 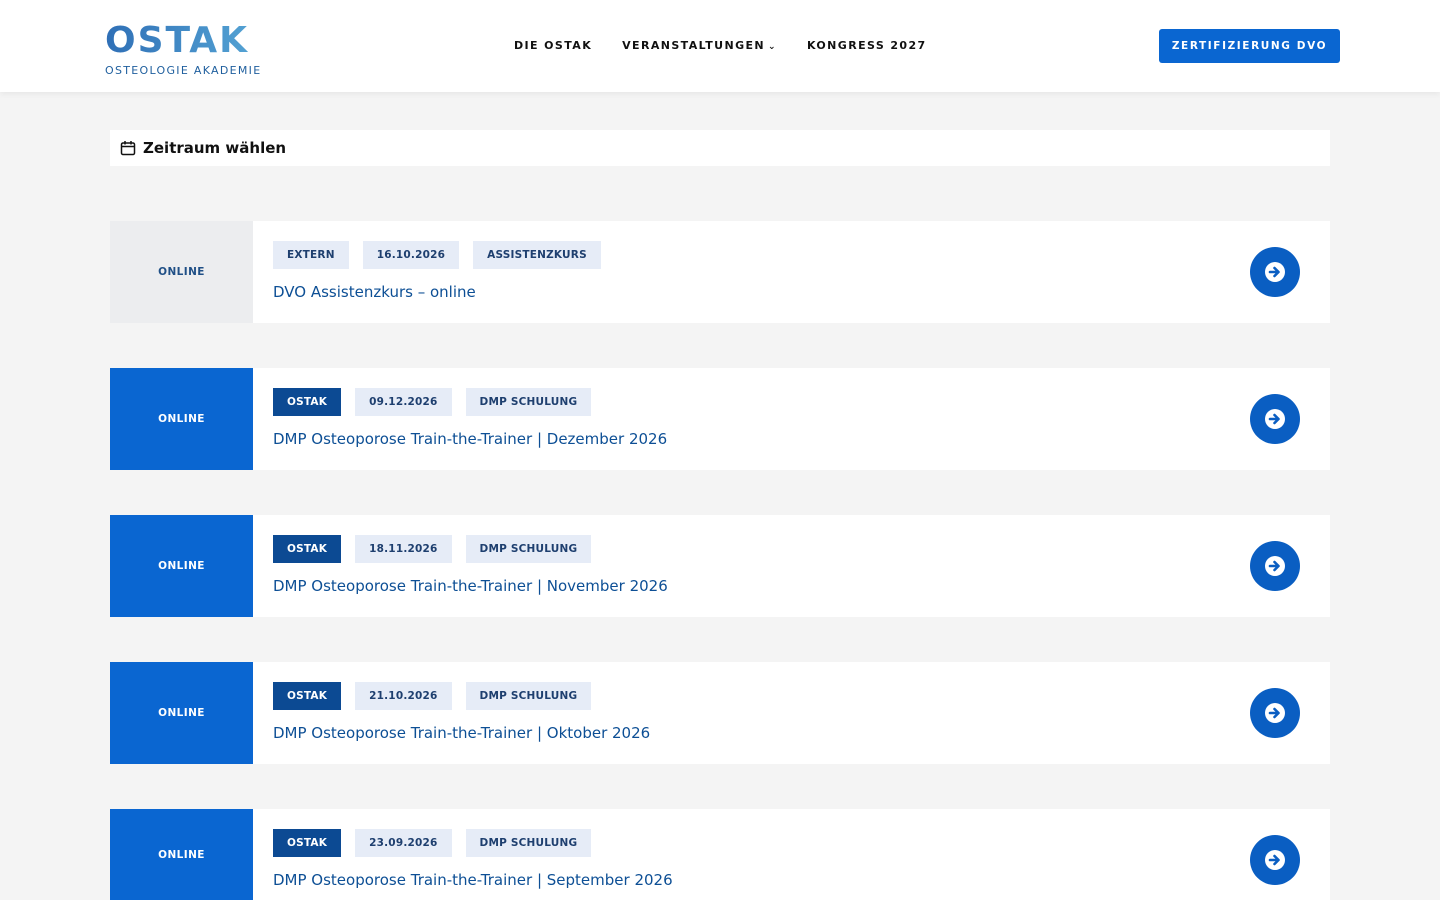 I want to click on nav-label: KONGRESS 2027, so click(x=866, y=45).